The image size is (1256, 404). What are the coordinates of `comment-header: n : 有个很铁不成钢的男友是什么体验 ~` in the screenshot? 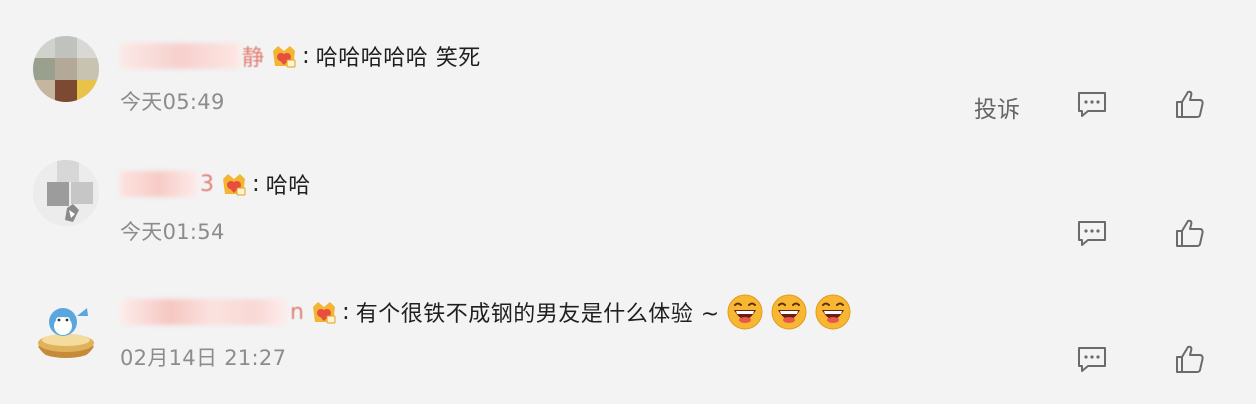 It's located at (486, 312).